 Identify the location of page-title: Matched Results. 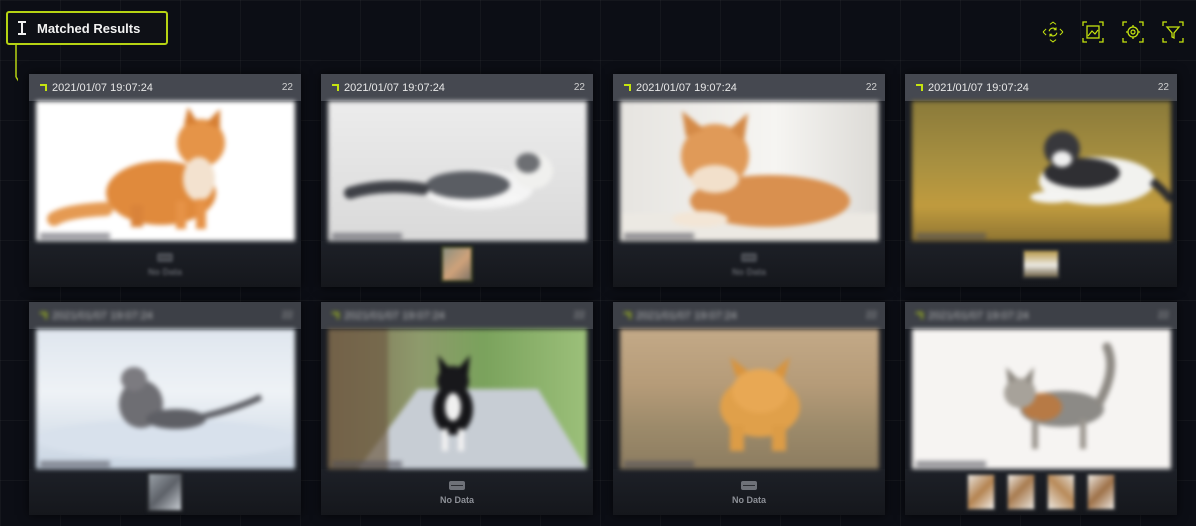
(89, 28).